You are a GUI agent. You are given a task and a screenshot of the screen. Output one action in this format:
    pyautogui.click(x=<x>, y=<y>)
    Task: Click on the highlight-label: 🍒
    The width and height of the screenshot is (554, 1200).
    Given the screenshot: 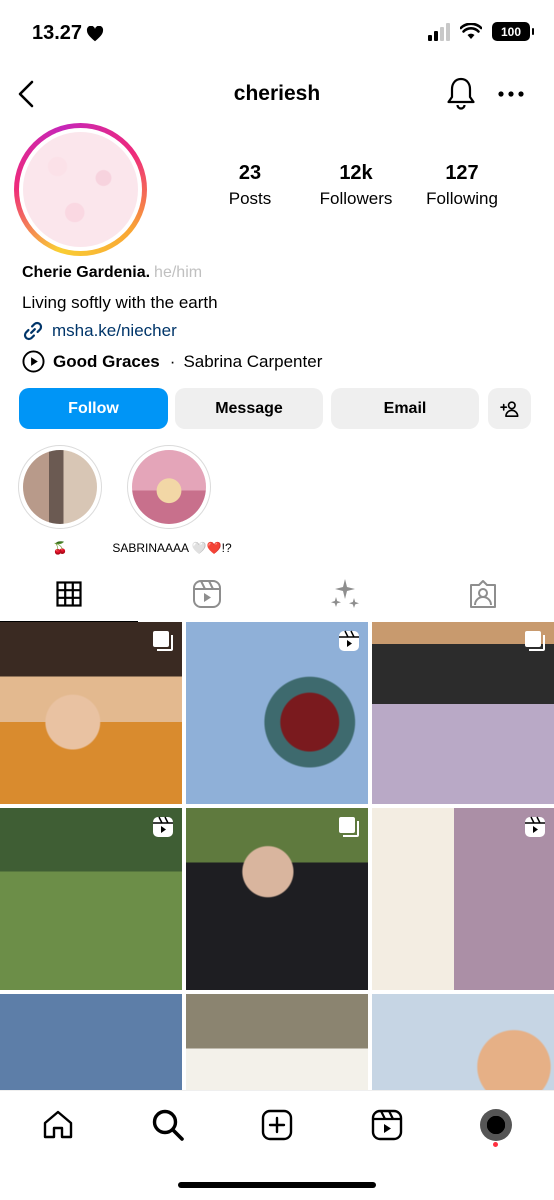 What is the action you would take?
    pyautogui.click(x=60, y=548)
    